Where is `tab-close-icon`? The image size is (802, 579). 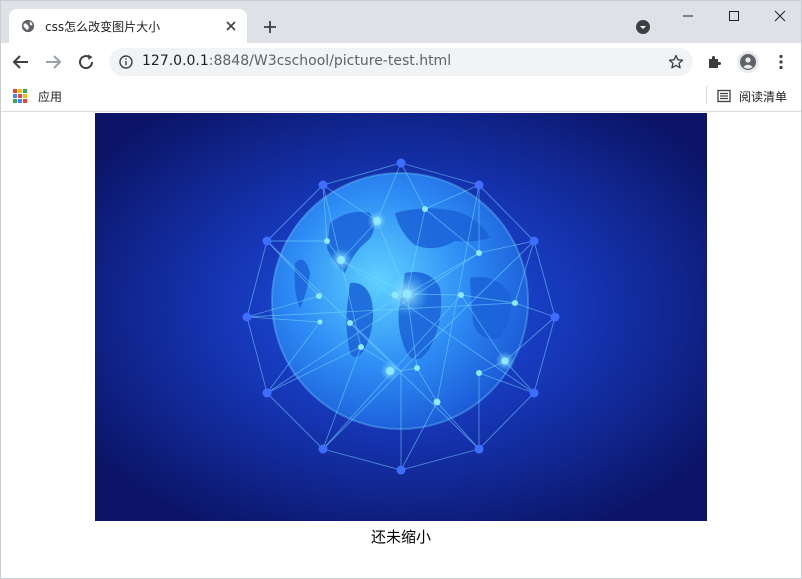 tab-close-icon is located at coordinates (231, 26).